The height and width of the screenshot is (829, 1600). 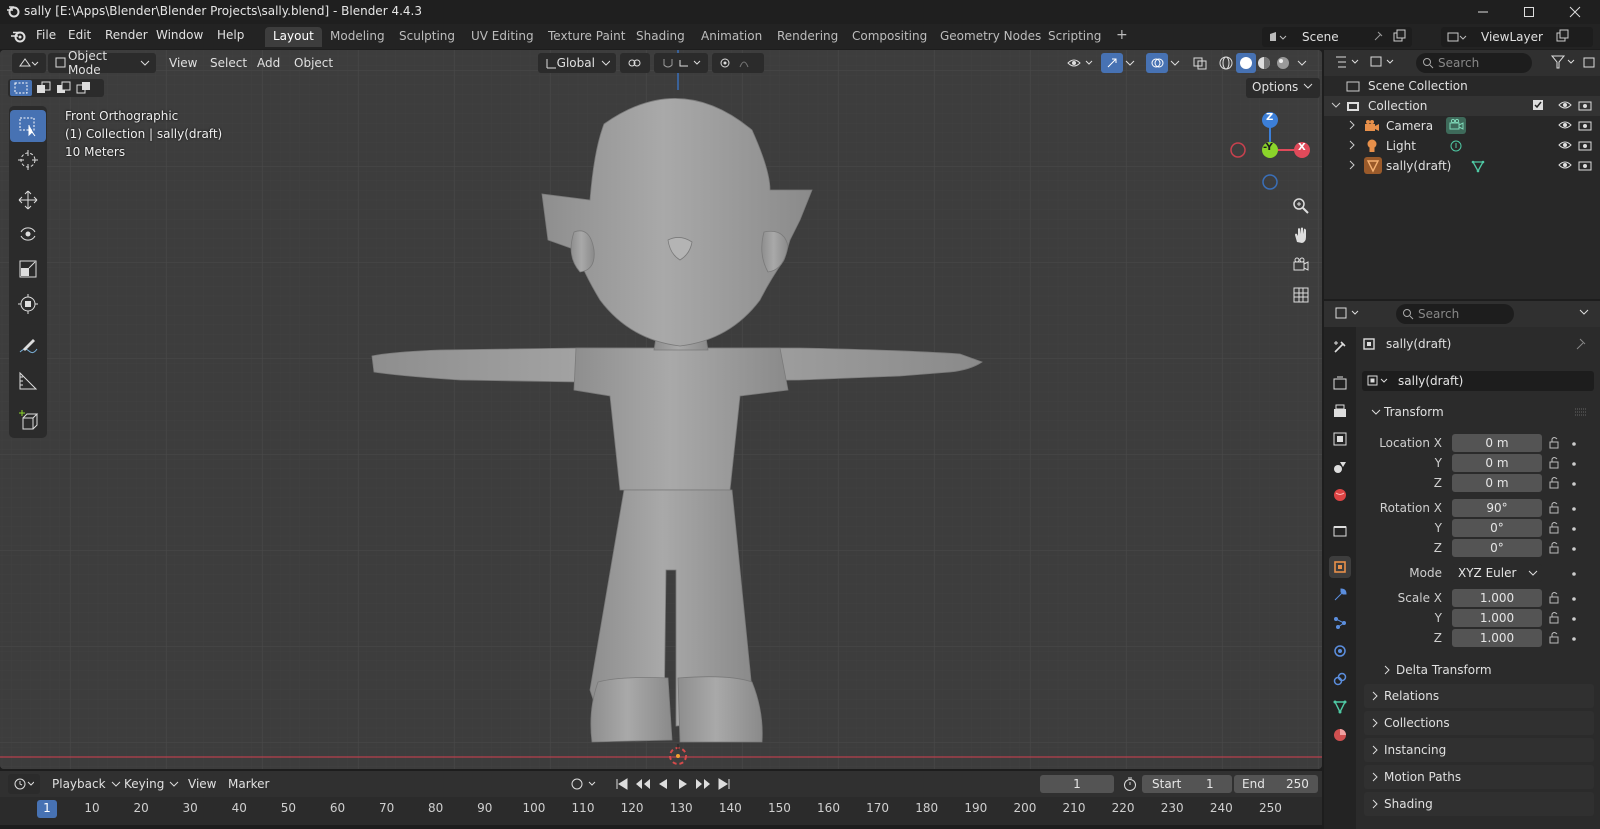 What do you see at coordinates (1302, 63) in the screenshot?
I see `shading-dropdown-icon` at bounding box center [1302, 63].